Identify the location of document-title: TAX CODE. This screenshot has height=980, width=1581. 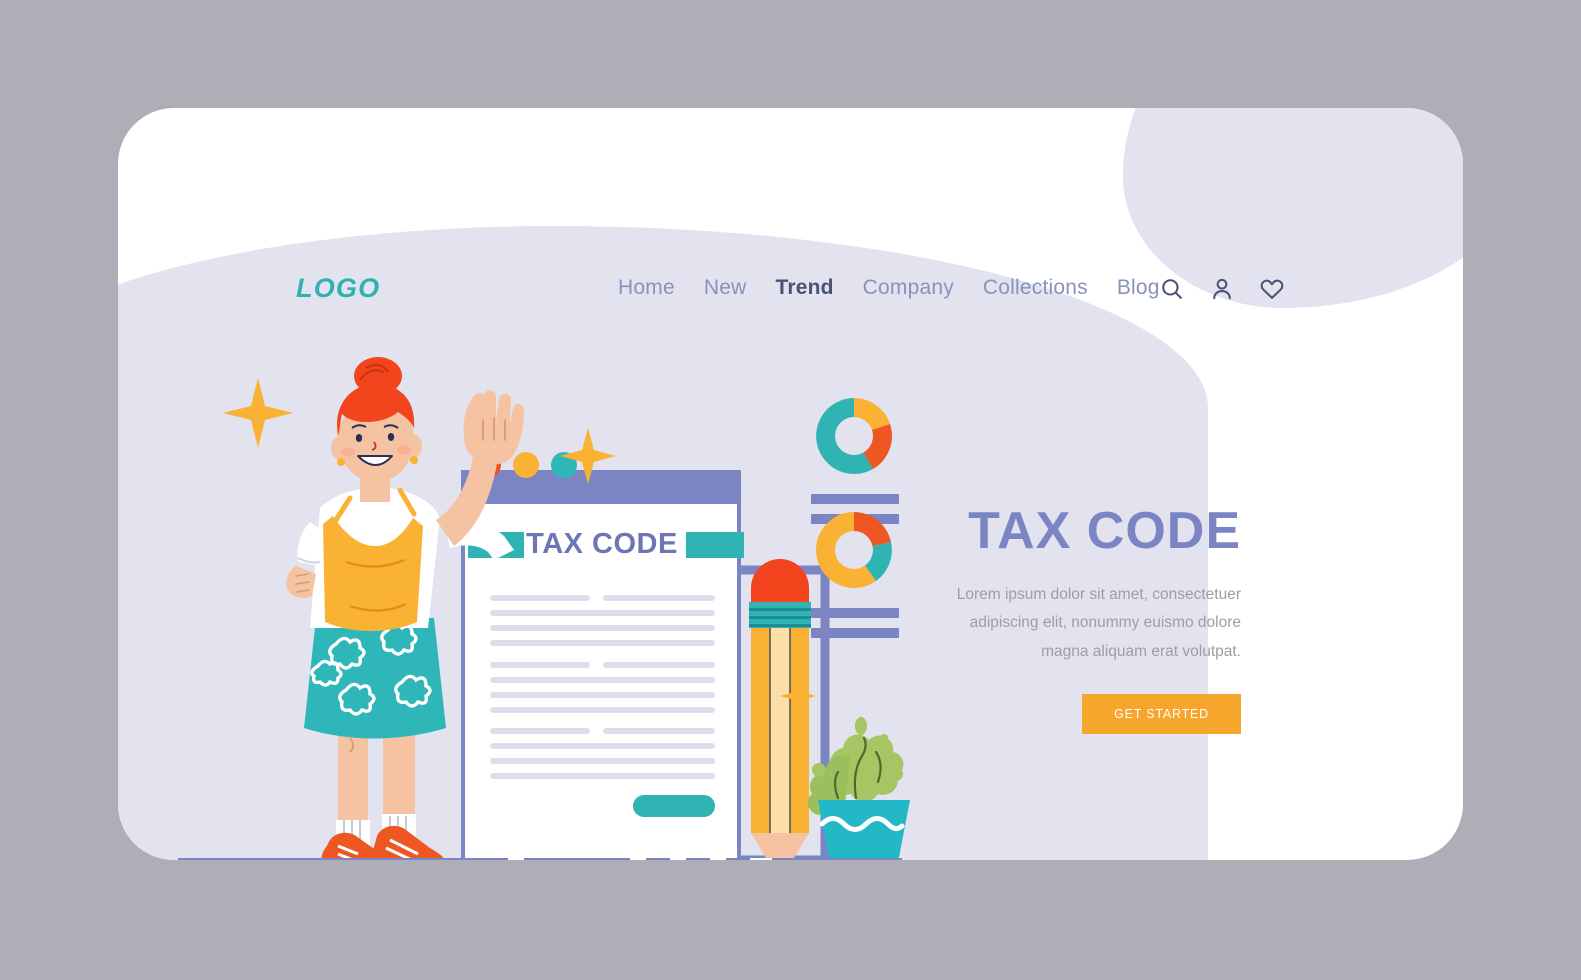
(602, 544).